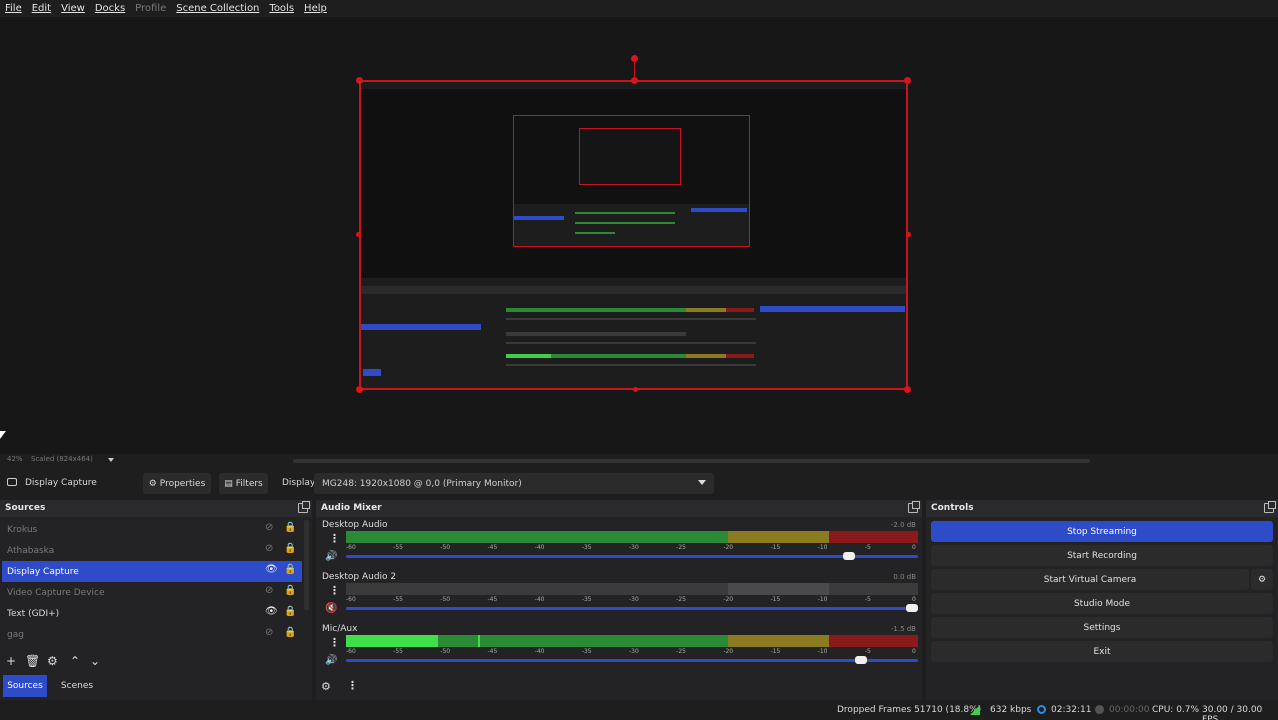  I want to click on start-recording-button: Start Recording, so click(1102, 555).